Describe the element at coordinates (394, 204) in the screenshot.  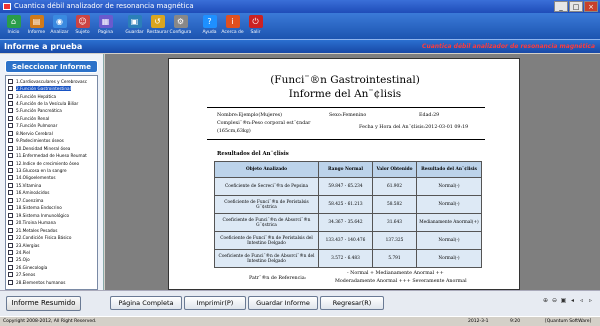
I see `table-cell: 58.582` at that location.